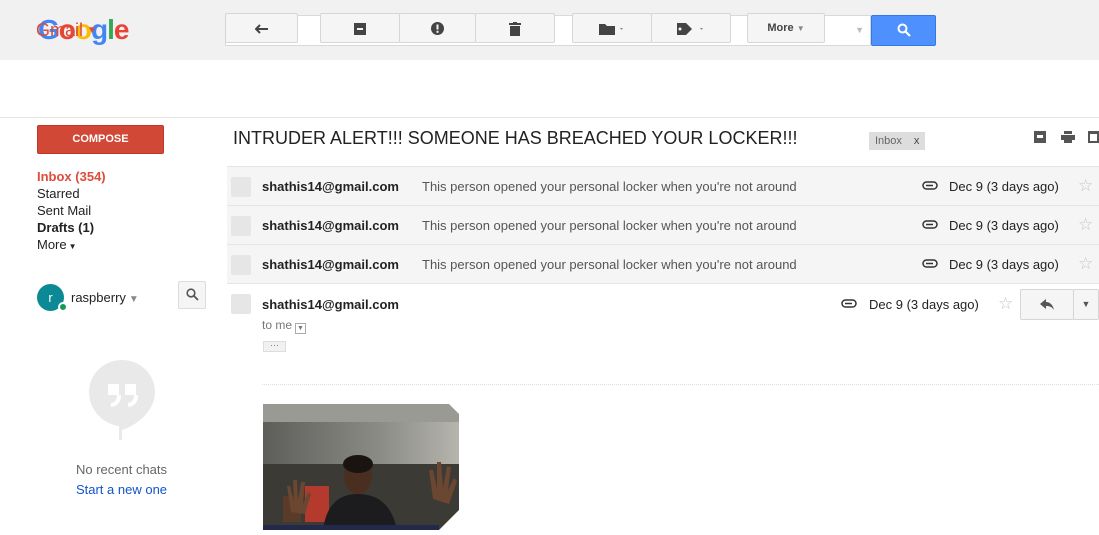 This screenshot has width=1099, height=535. I want to click on show-trimmed-content-button: ···, so click(274, 346).